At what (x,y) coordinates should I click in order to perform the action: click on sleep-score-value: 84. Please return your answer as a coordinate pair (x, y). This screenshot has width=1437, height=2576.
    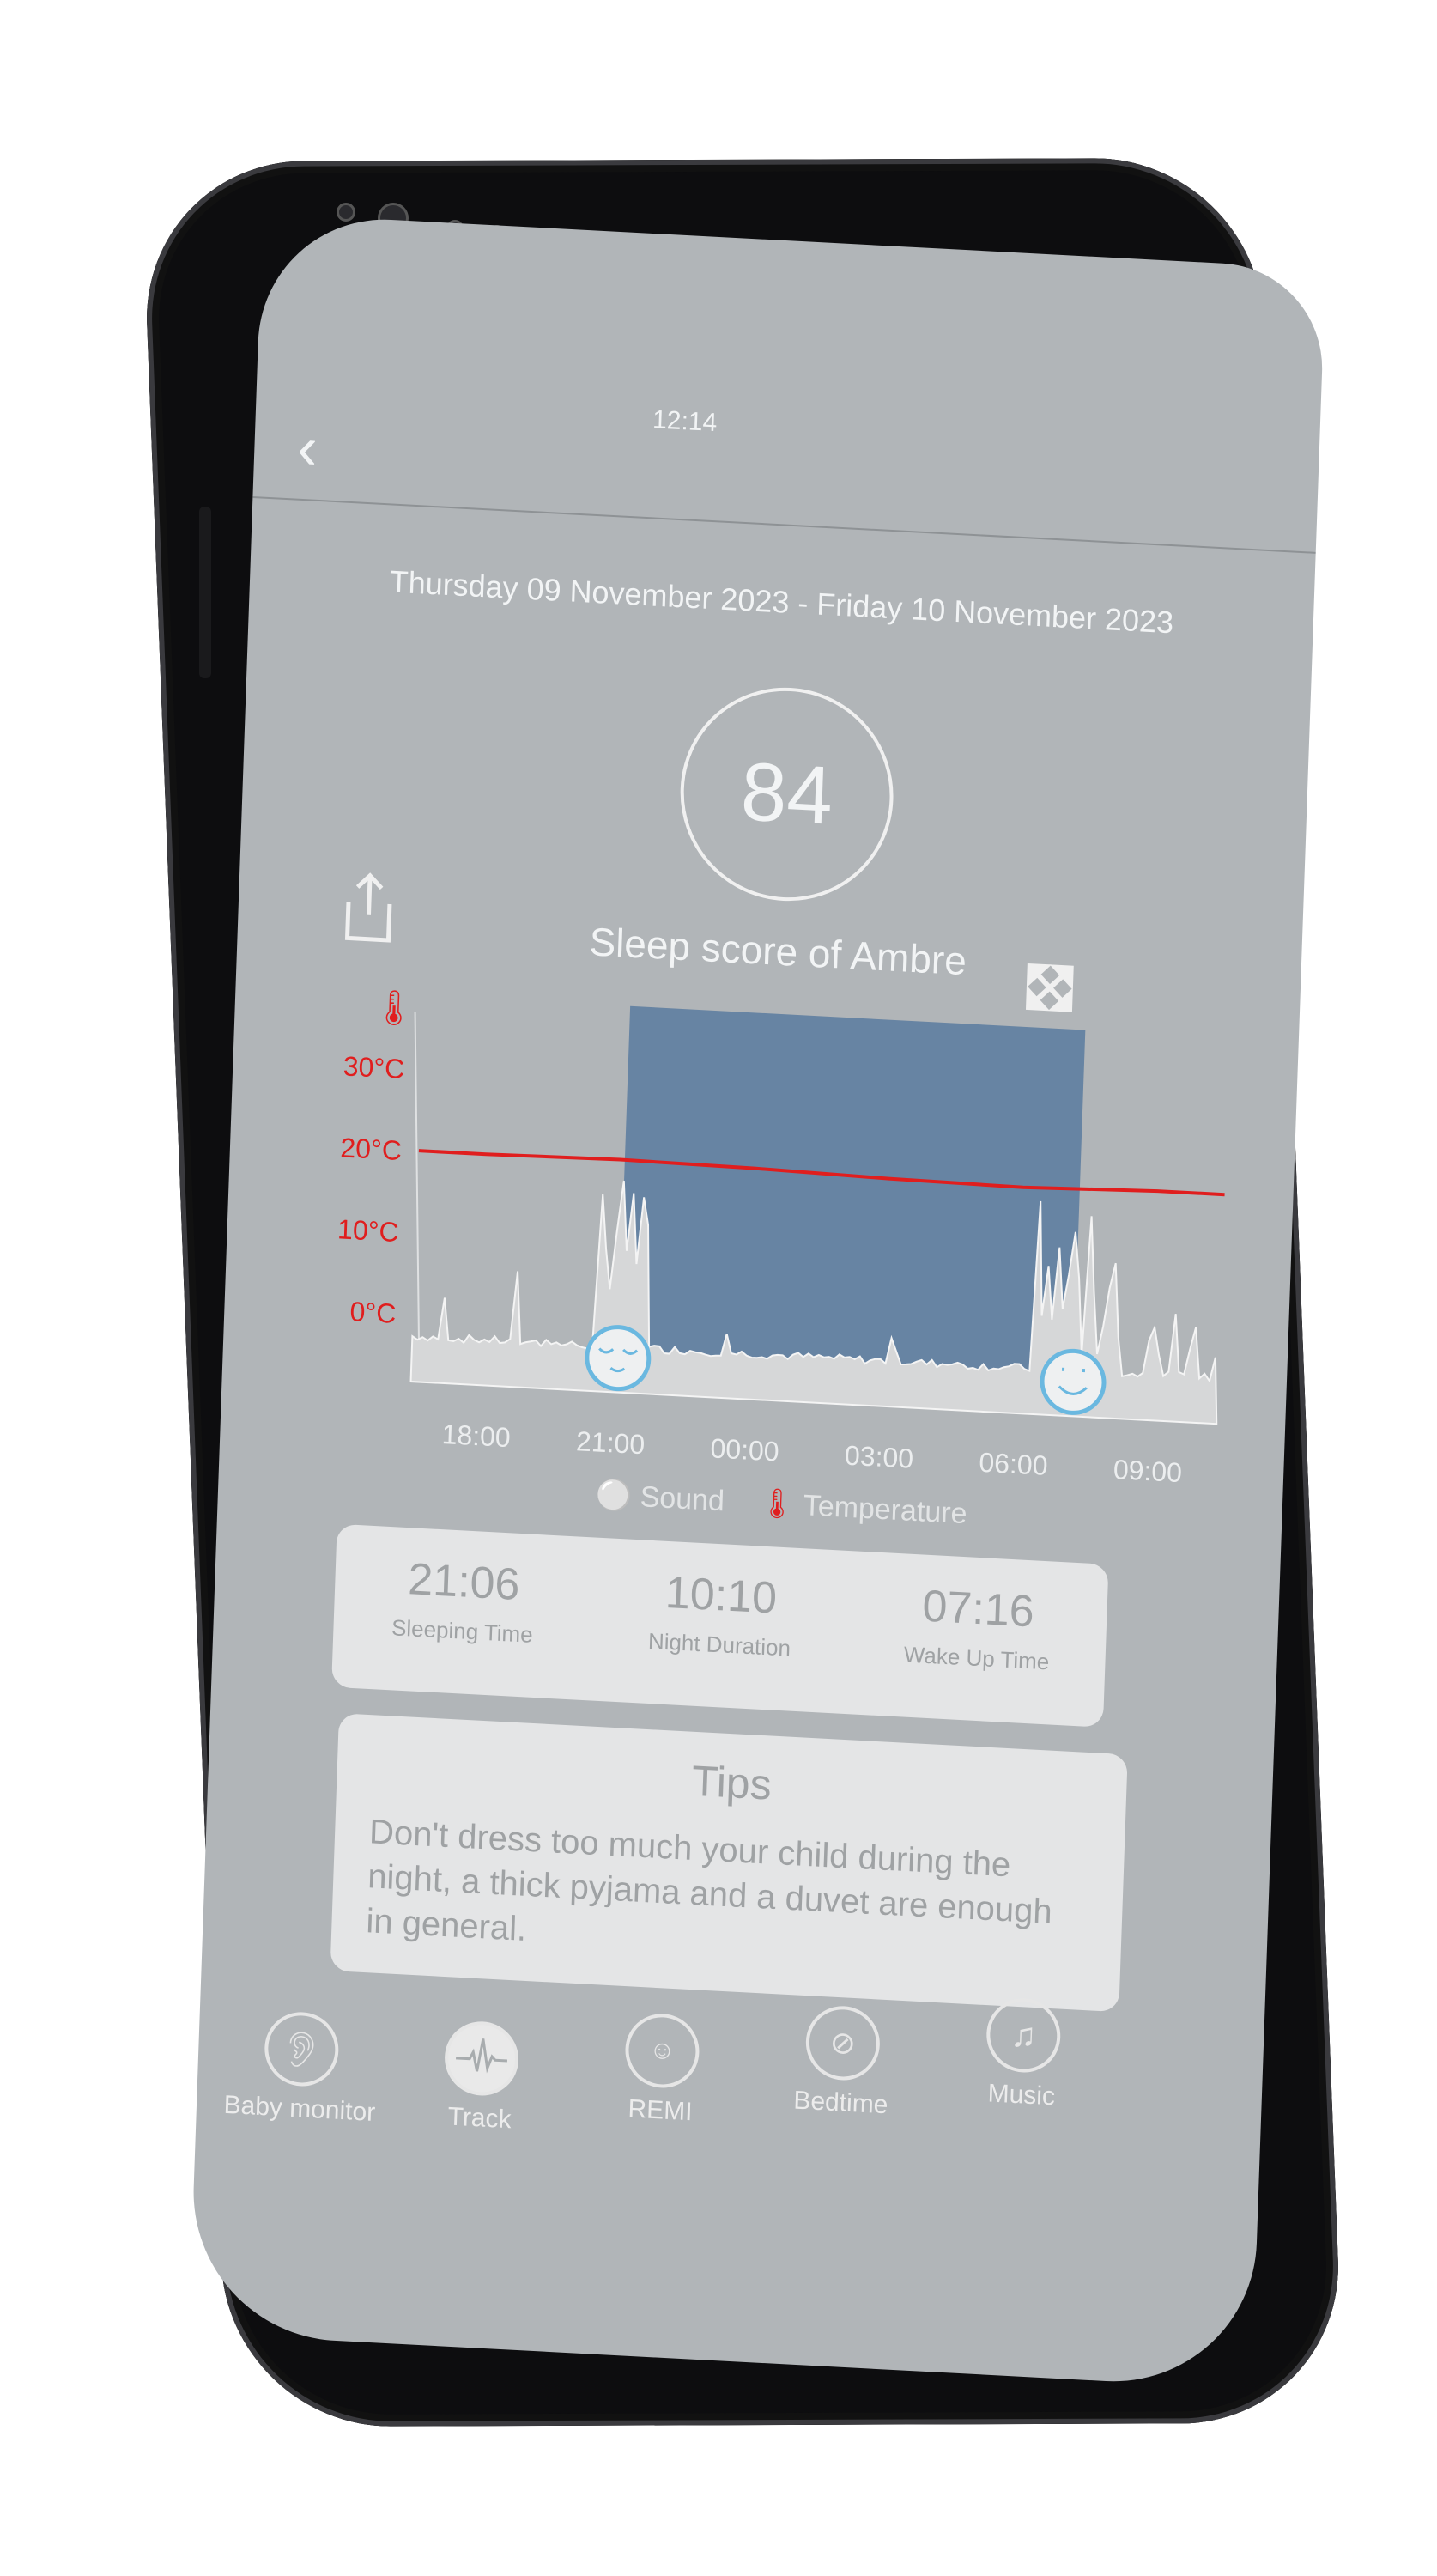
    Looking at the image, I should click on (787, 793).